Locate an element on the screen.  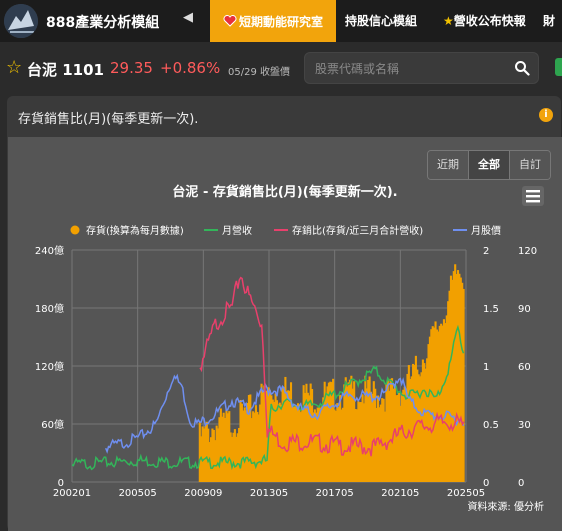
panel-title: 存貨銷售比(月)(每季更新一次). is located at coordinates (108, 119).